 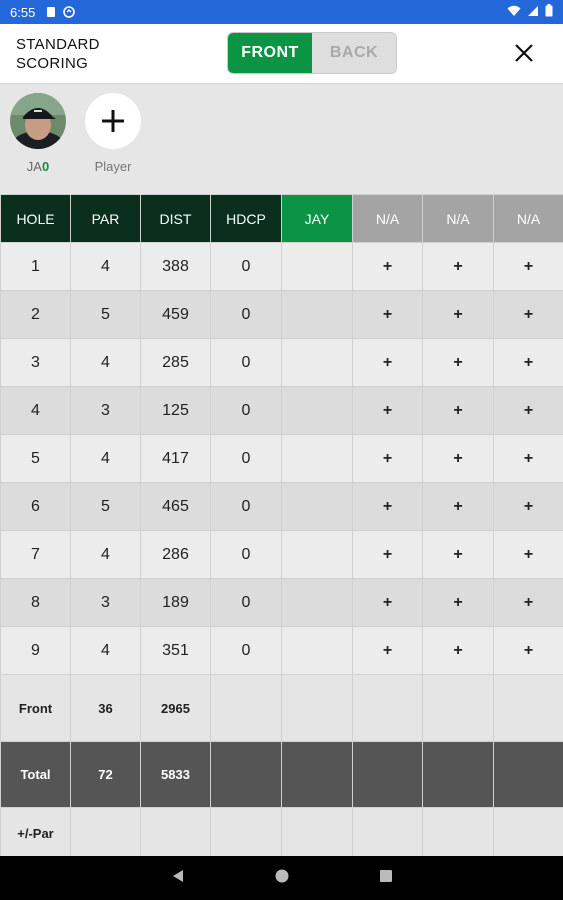 I want to click on back-nav-icon, so click(x=178, y=878).